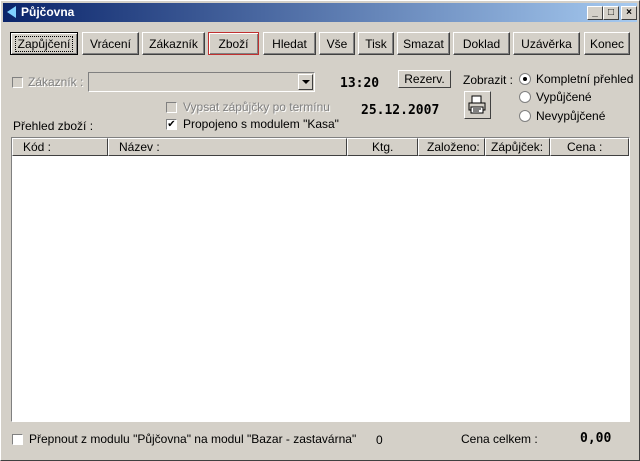  I want to click on linked-label: Propojeno s modulem "Kasa", so click(261, 124).